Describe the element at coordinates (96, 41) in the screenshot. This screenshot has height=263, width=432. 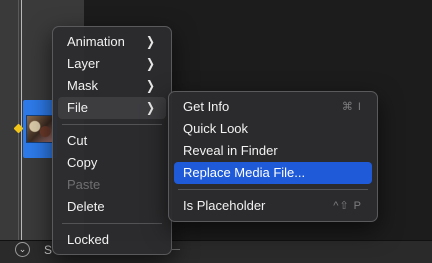
I see `menu-item-label: Animation` at that location.